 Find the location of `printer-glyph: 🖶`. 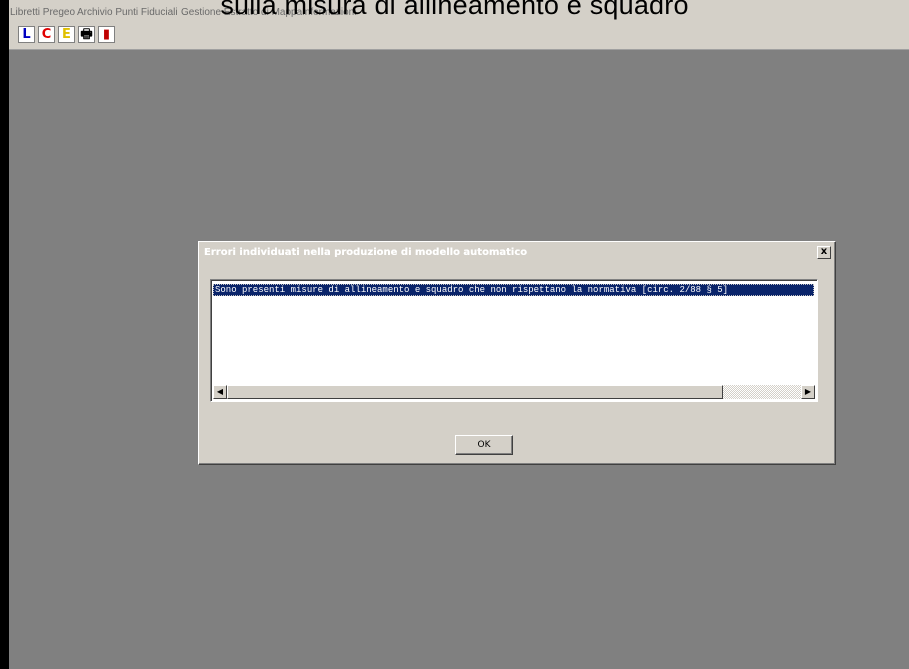

printer-glyph: 🖶 is located at coordinates (86, 34).